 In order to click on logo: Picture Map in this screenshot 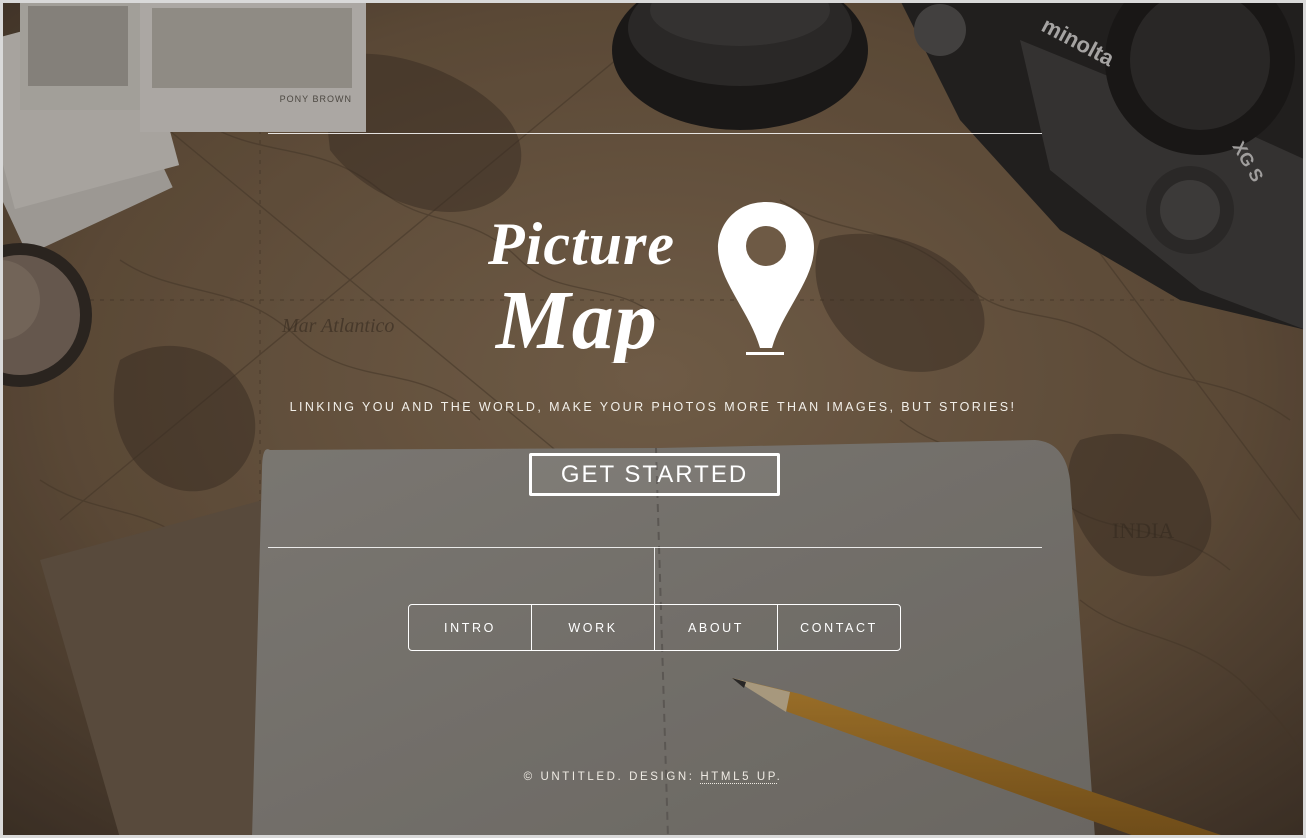, I will do `click(659, 282)`.